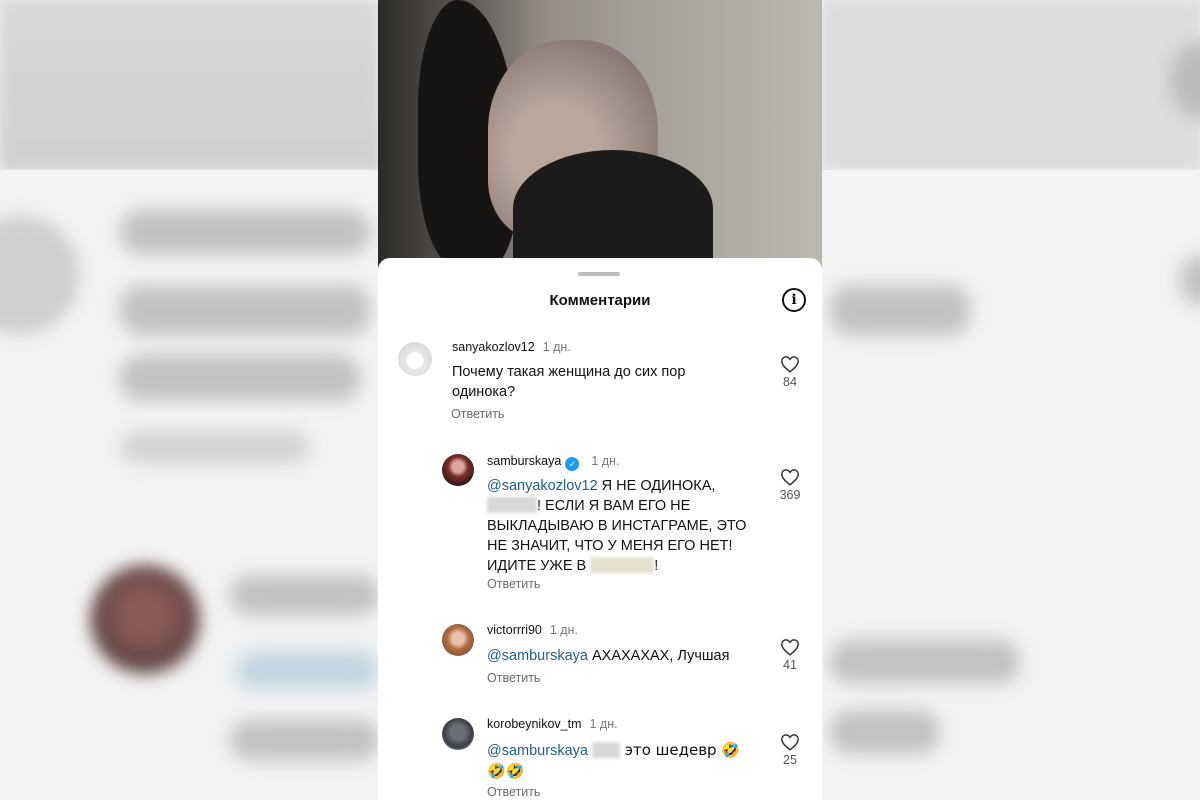 This screenshot has height=800, width=1200. I want to click on post-photo, so click(600, 134).